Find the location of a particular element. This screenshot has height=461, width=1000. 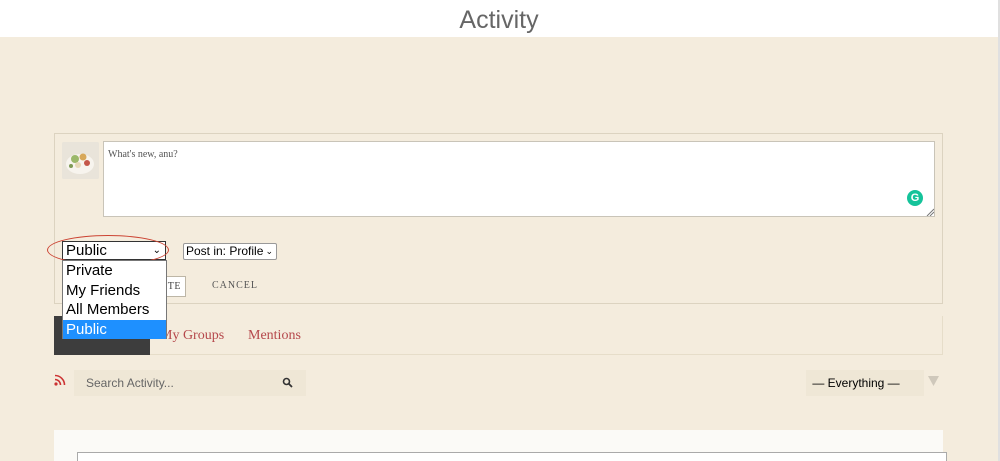

rss-icon is located at coordinates (60, 380).